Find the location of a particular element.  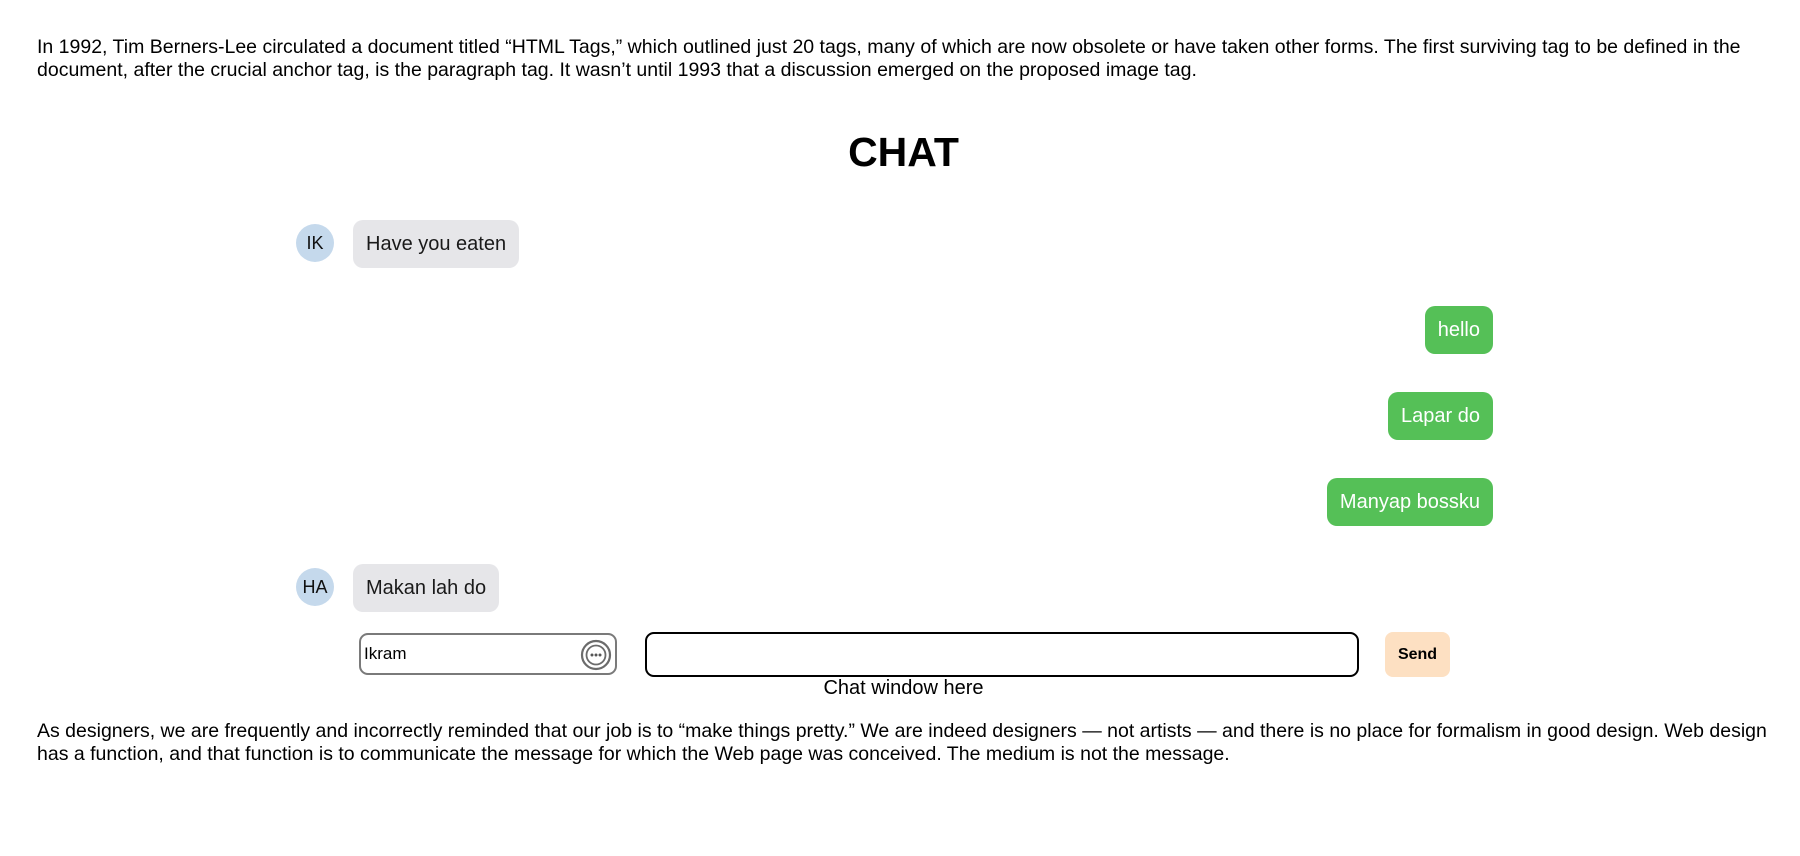

send-button: Send is located at coordinates (1417, 654).